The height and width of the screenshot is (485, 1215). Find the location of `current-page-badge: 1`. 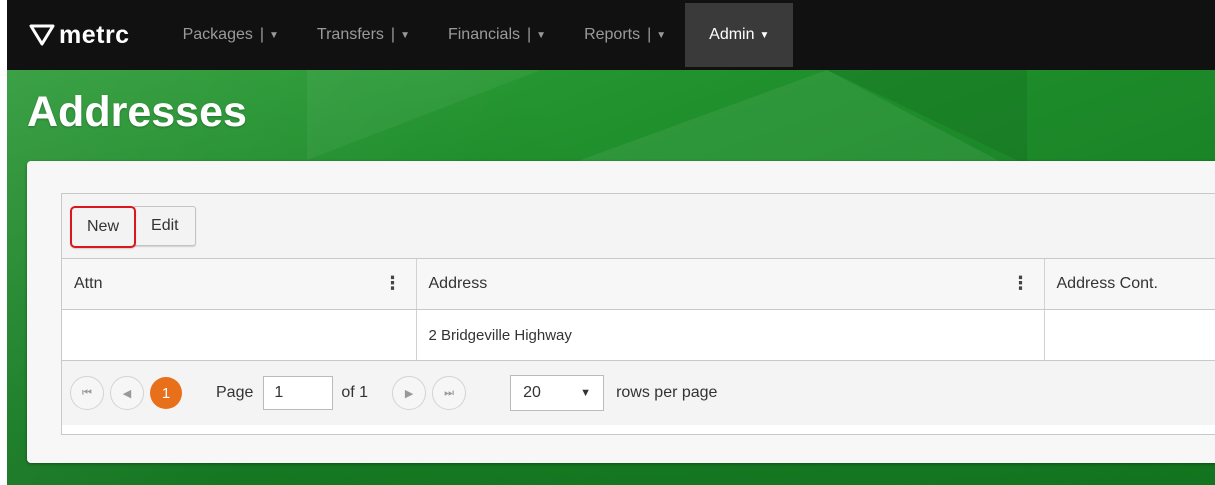

current-page-badge: 1 is located at coordinates (166, 393).